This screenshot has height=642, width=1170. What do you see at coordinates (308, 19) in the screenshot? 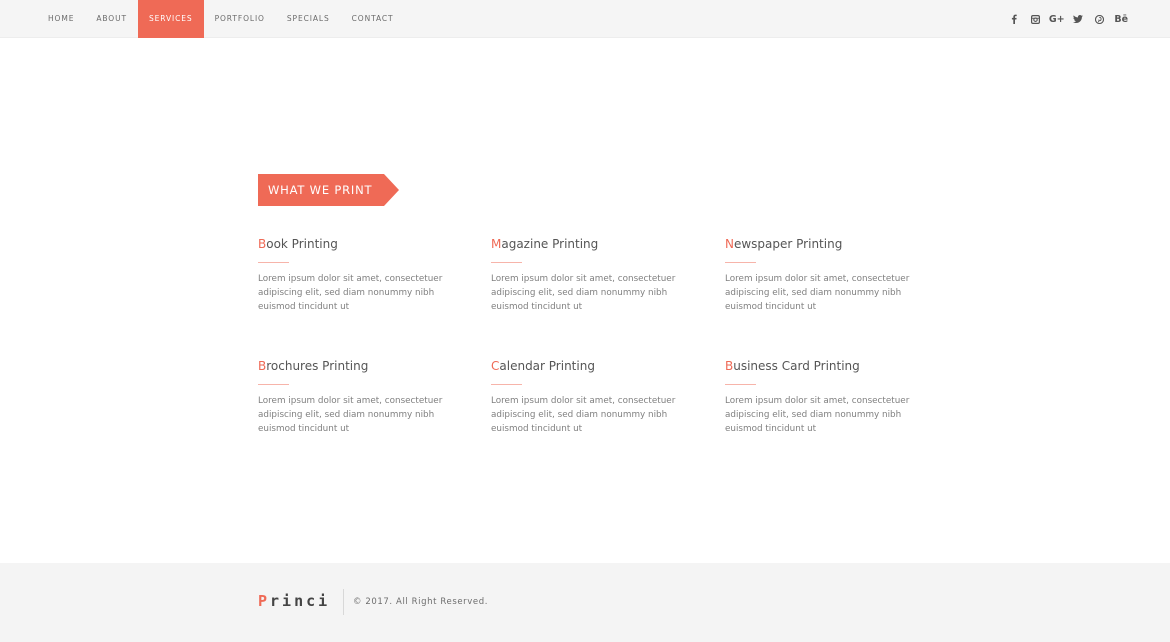
I see `nav-item-specials: SPECIALS` at bounding box center [308, 19].